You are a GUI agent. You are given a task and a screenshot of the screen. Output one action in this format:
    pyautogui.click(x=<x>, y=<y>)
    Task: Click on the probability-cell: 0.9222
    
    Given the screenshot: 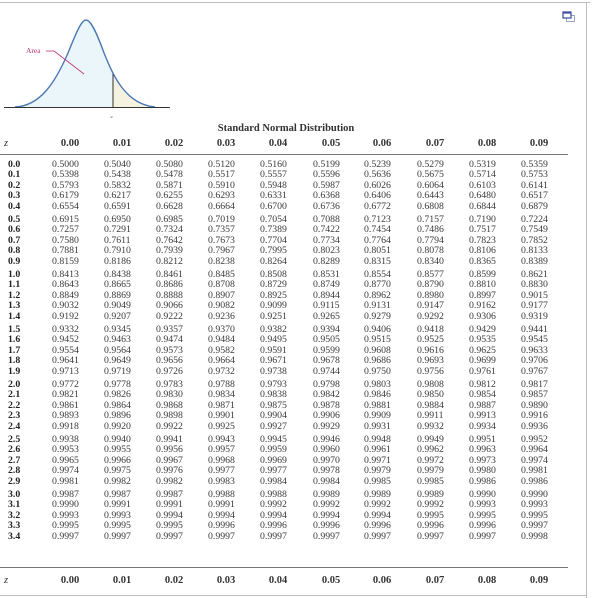 What is the action you would take?
    pyautogui.click(x=169, y=316)
    